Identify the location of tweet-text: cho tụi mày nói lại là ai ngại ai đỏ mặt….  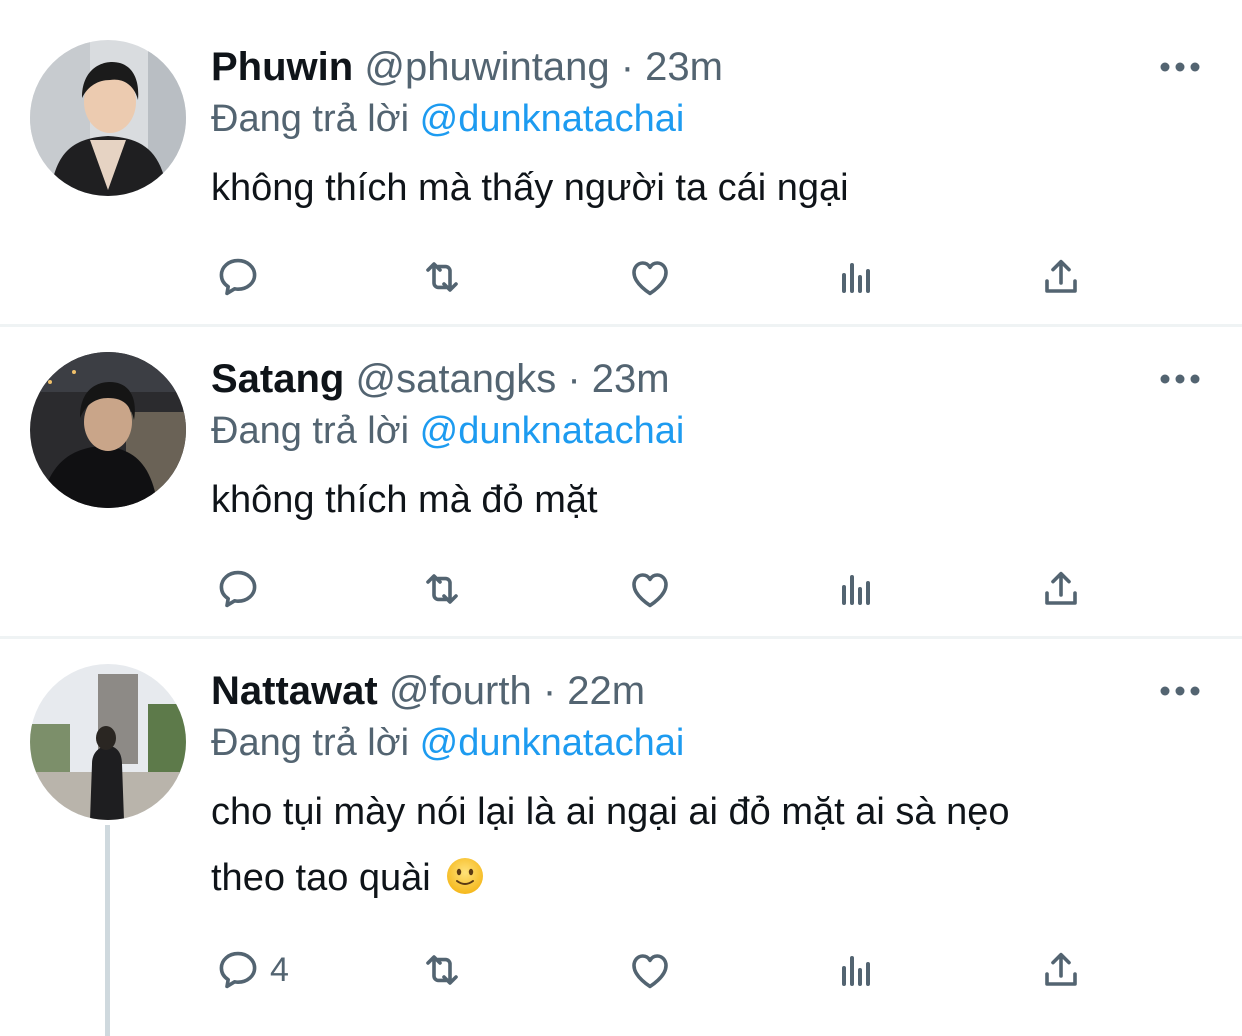
(691, 845).